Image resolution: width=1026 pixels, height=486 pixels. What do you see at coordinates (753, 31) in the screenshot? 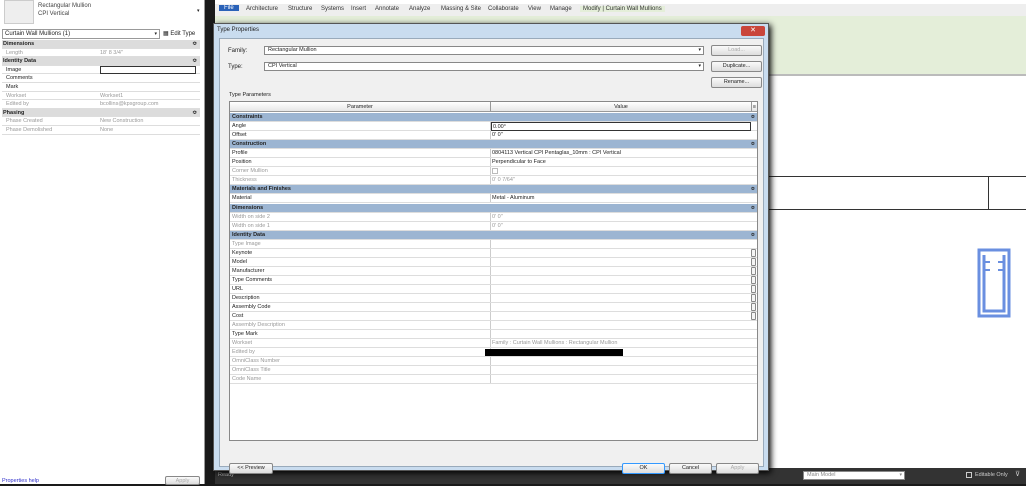
I see `close-button: ✕` at bounding box center [753, 31].